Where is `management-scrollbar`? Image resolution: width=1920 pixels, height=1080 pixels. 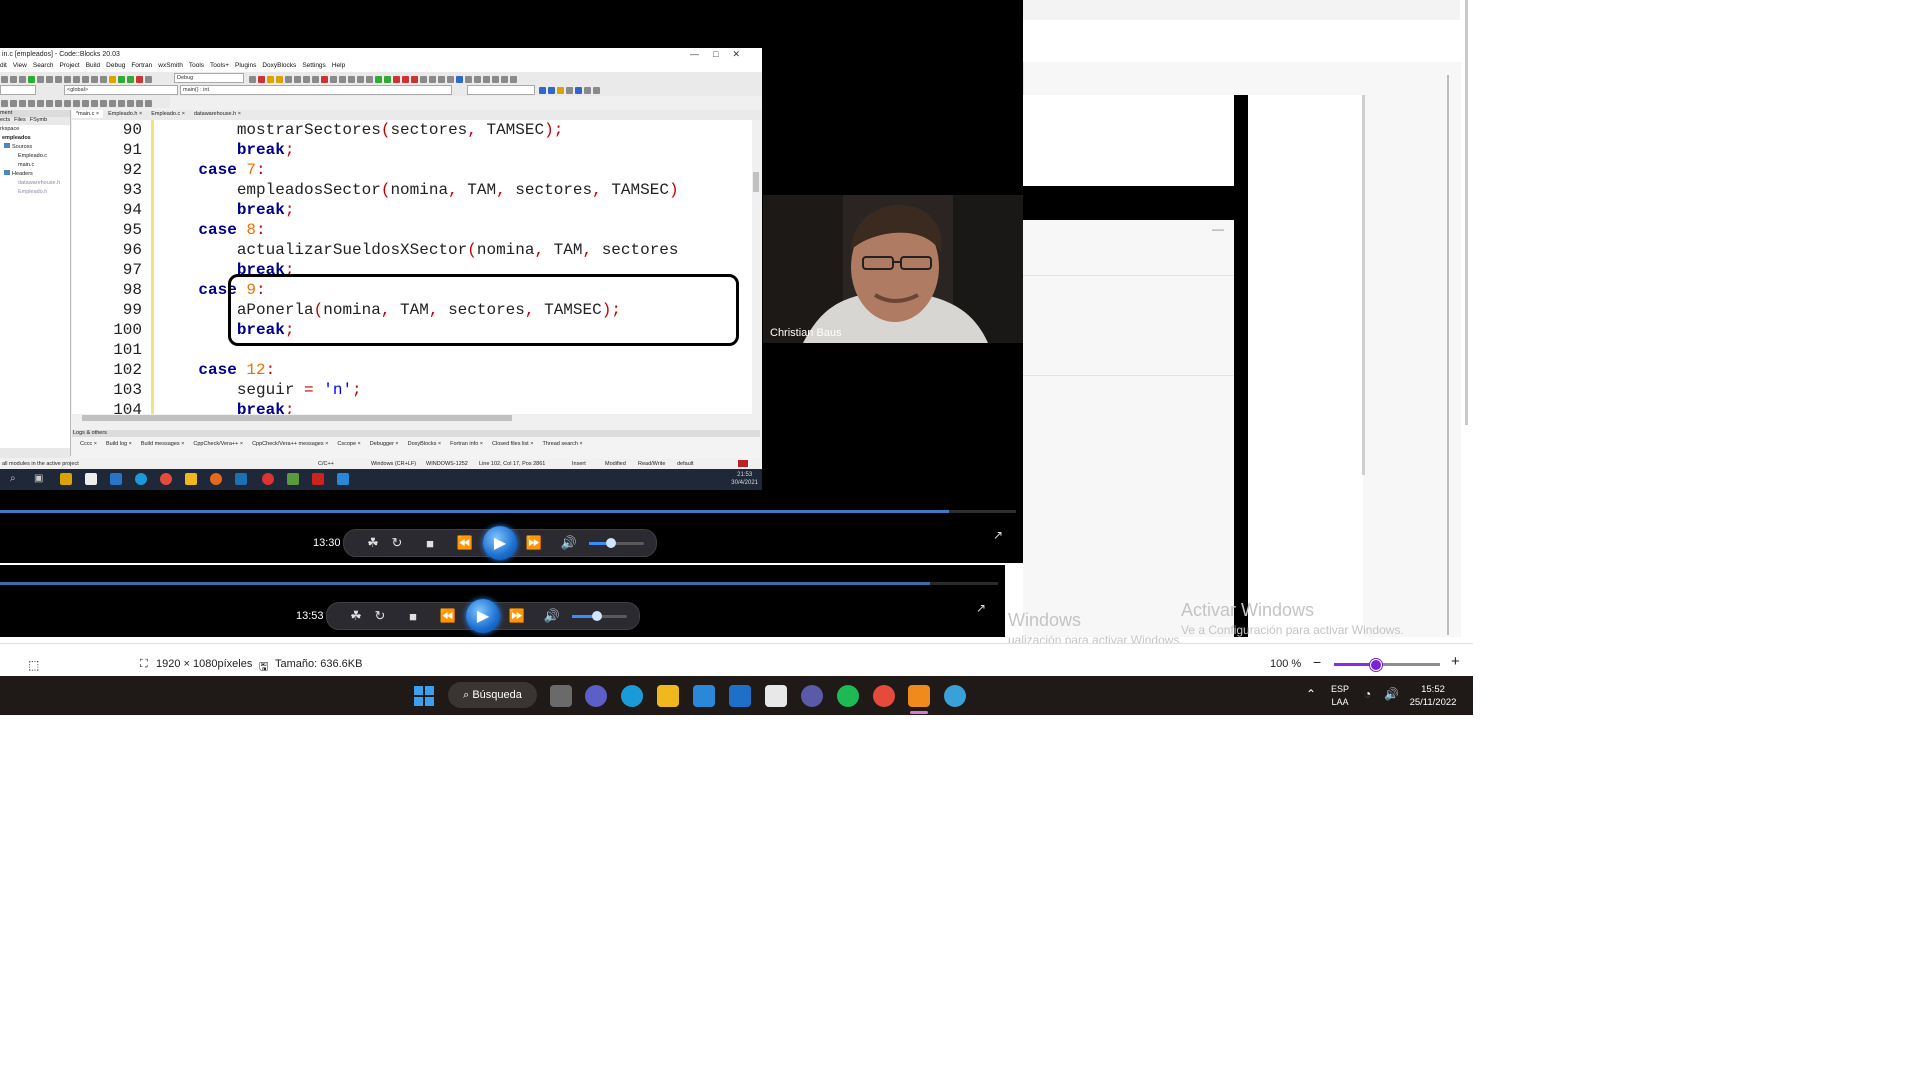
management-scrollbar is located at coordinates (35, 453).